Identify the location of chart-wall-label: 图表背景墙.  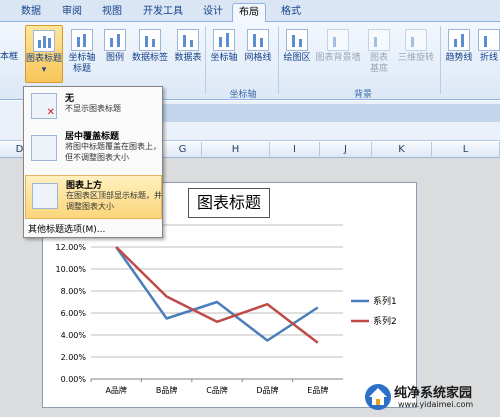
(338, 58).